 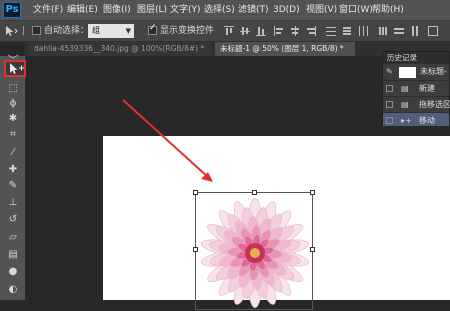 What do you see at coordinates (167, 140) in the screenshot?
I see `annotation-arrow` at bounding box center [167, 140].